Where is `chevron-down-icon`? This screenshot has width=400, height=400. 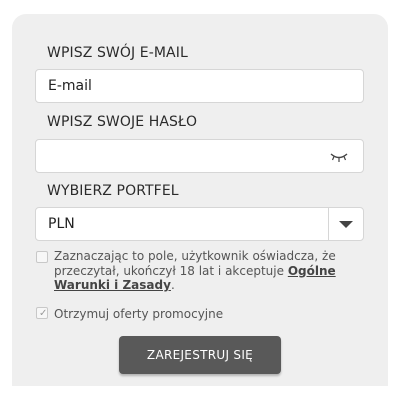 chevron-down-icon is located at coordinates (346, 224).